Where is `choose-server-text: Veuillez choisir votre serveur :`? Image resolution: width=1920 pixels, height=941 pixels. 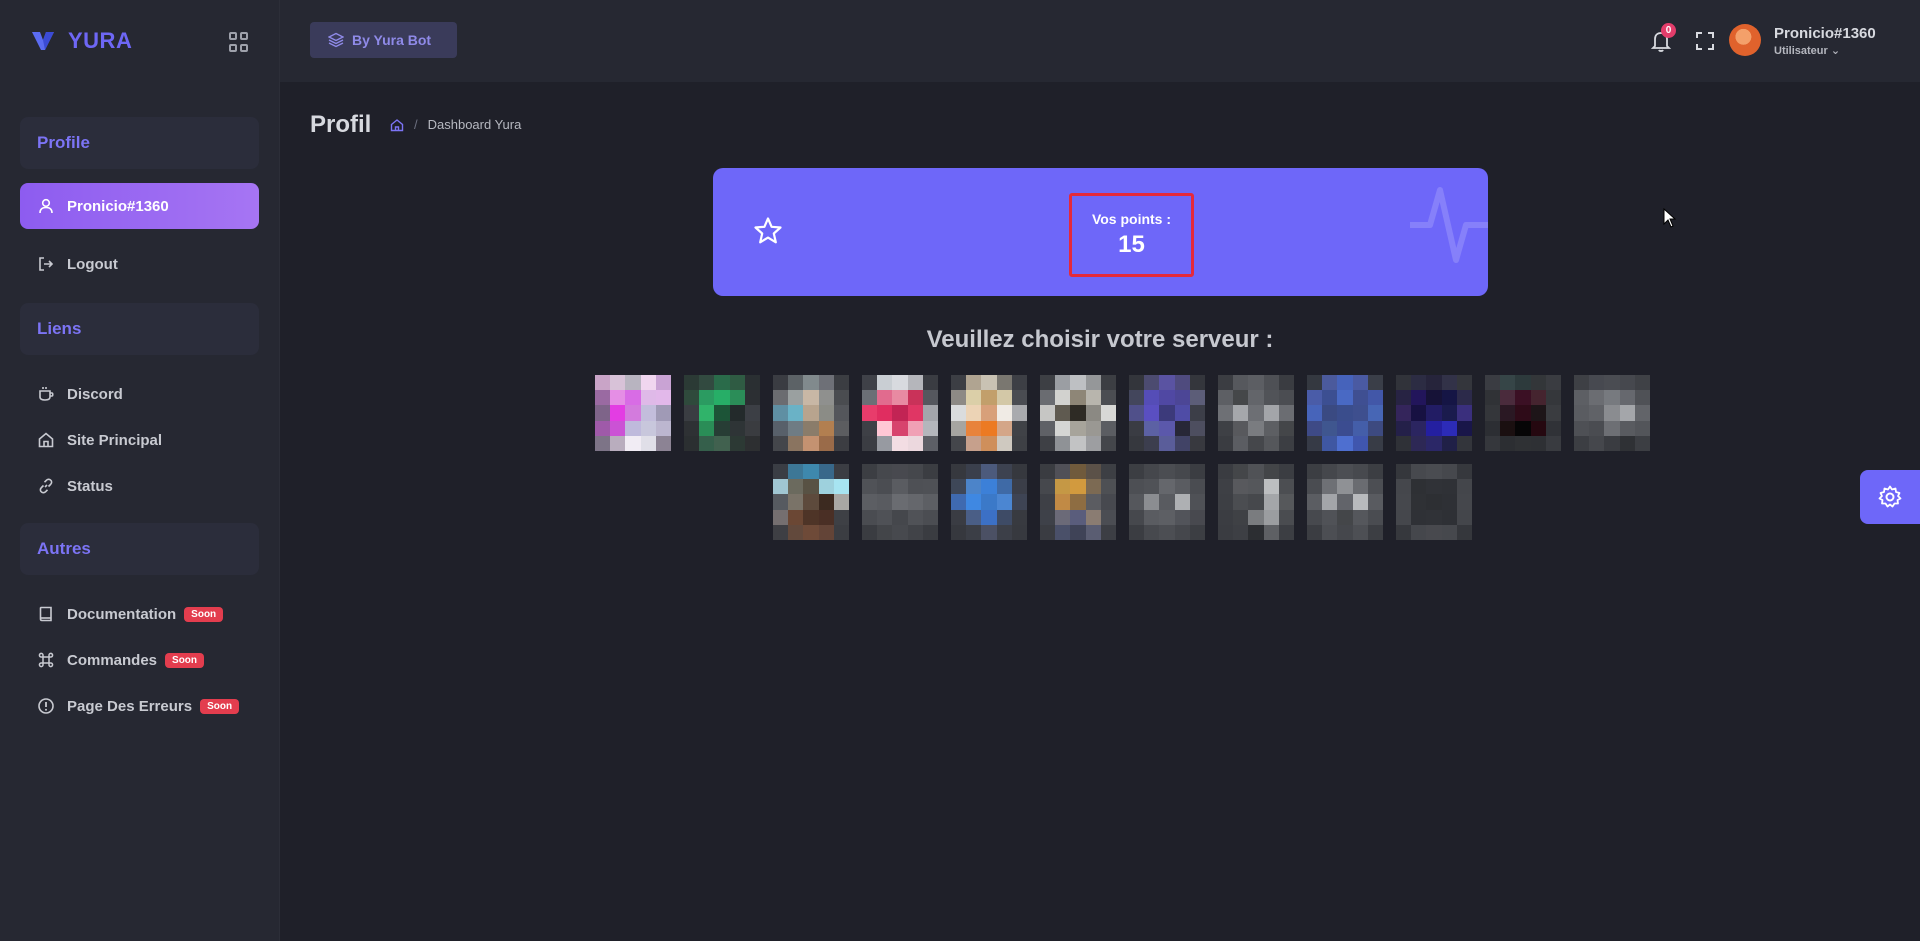 choose-server-text: Veuillez choisir votre serveur : is located at coordinates (1100, 339).